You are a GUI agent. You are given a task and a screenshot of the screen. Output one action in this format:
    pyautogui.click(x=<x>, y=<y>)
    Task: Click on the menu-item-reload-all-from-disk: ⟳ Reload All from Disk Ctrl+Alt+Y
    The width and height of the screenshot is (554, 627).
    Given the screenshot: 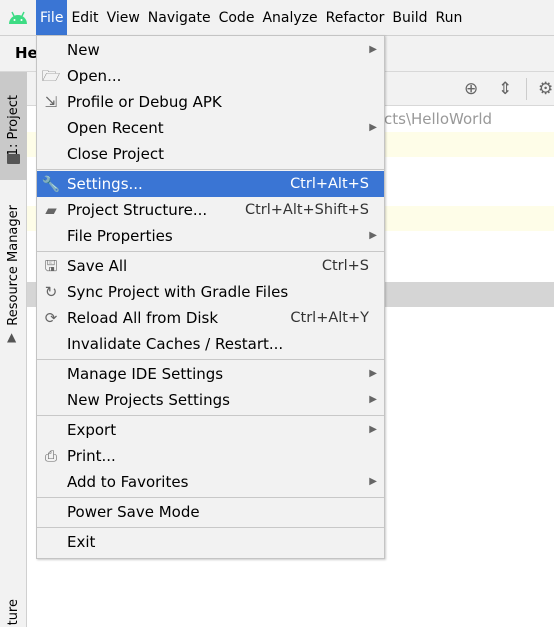 What is the action you would take?
    pyautogui.click(x=210, y=318)
    